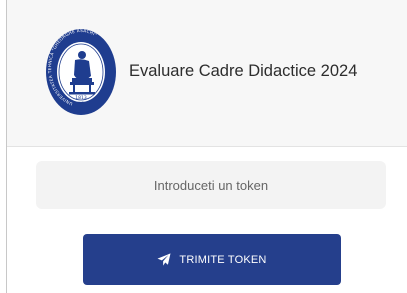 The width and height of the screenshot is (407, 293). Describe the element at coordinates (211, 185) in the screenshot. I see `token-input` at that location.